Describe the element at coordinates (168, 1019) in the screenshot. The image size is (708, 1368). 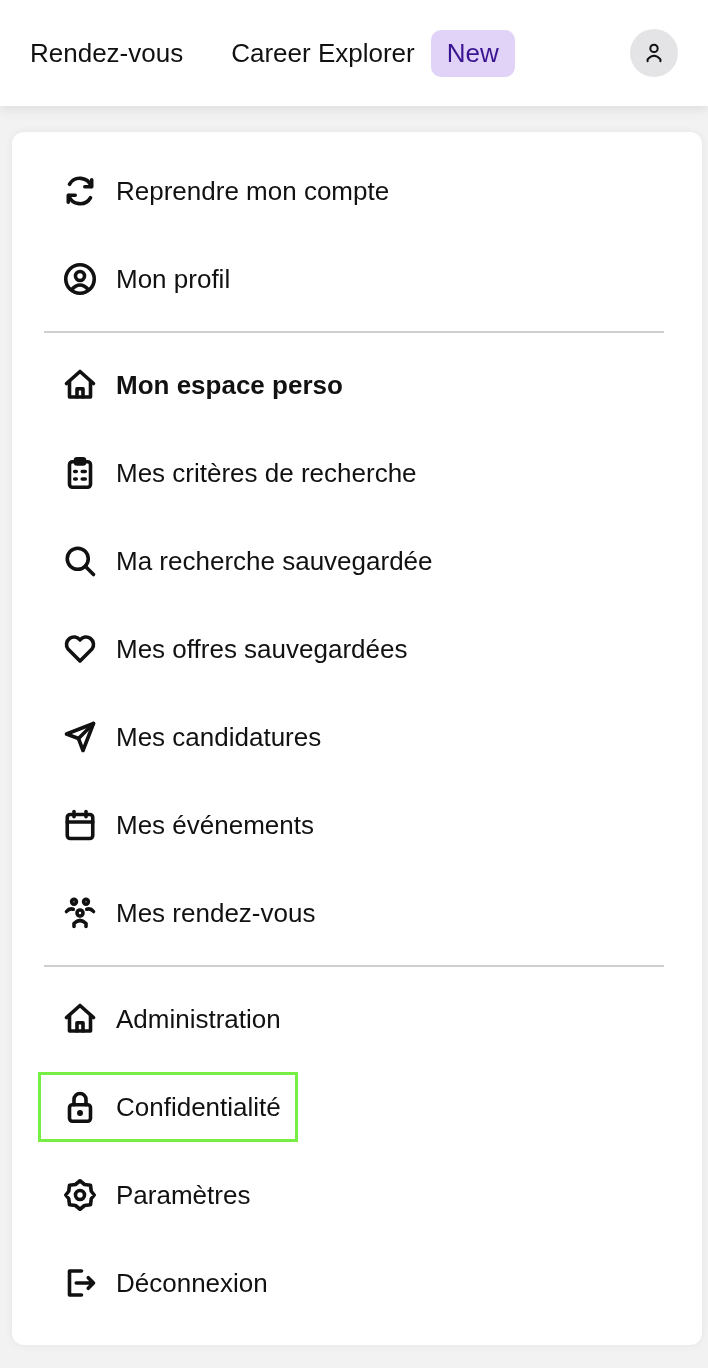
I see `menu-item: Administration` at that location.